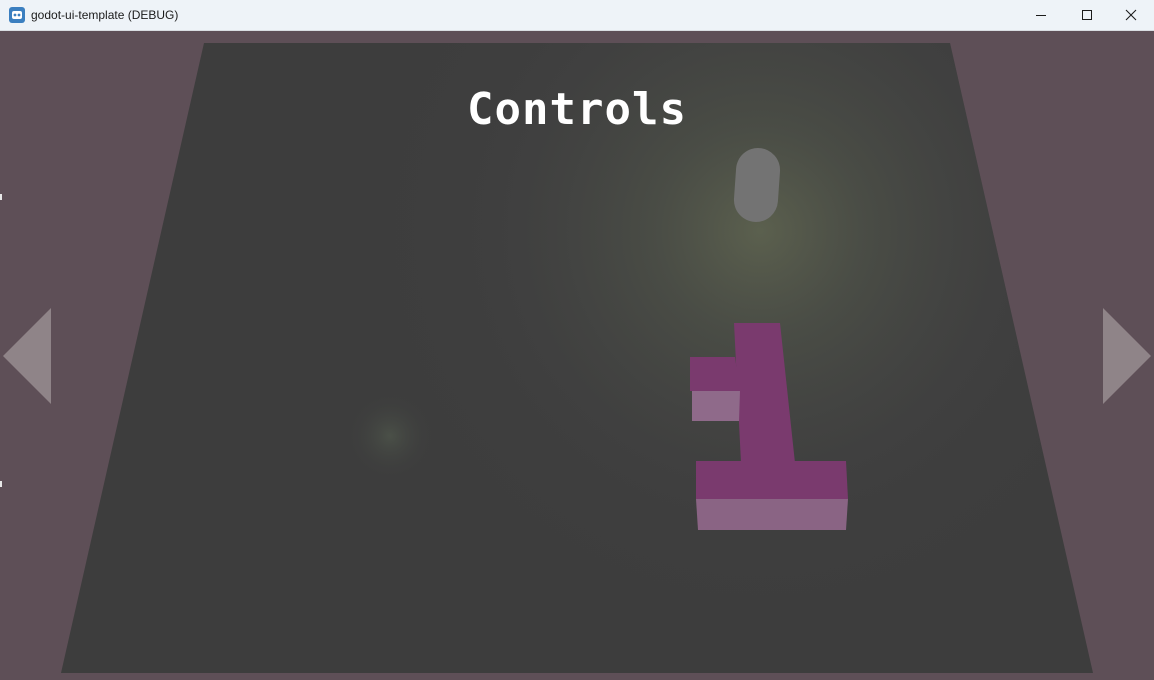 The width and height of the screenshot is (1154, 680). I want to click on player-capsule, so click(757, 185).